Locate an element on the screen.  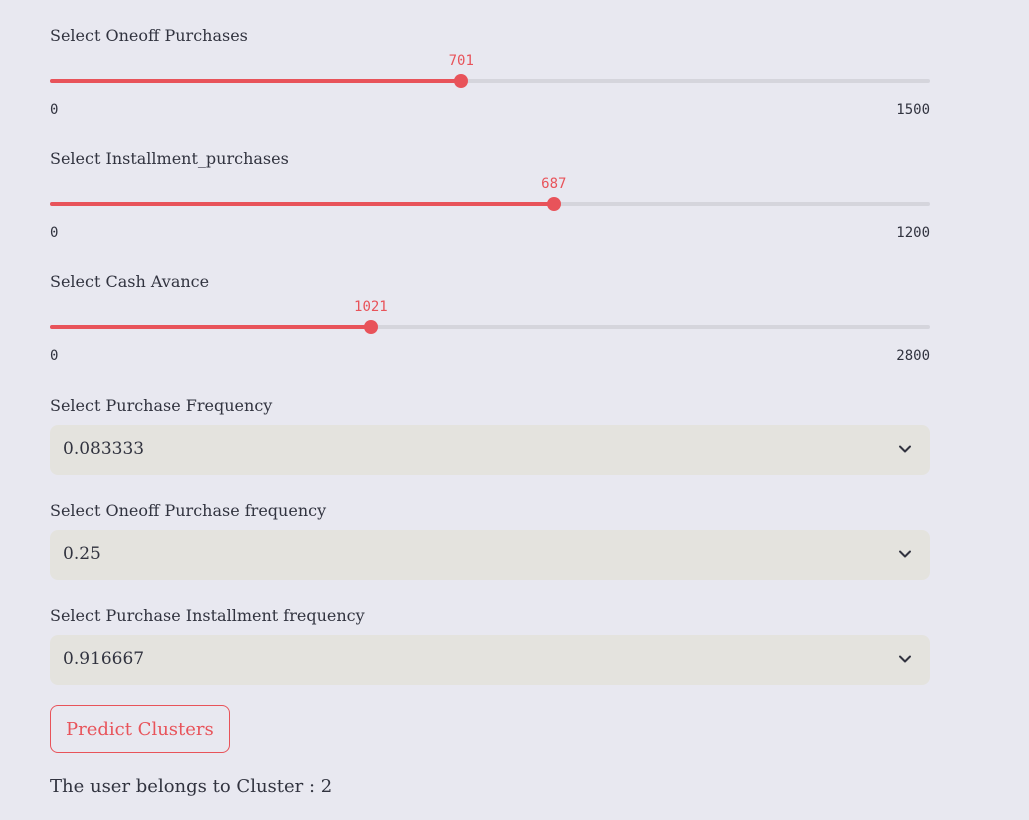
slider-value: 687 is located at coordinates (554, 184).